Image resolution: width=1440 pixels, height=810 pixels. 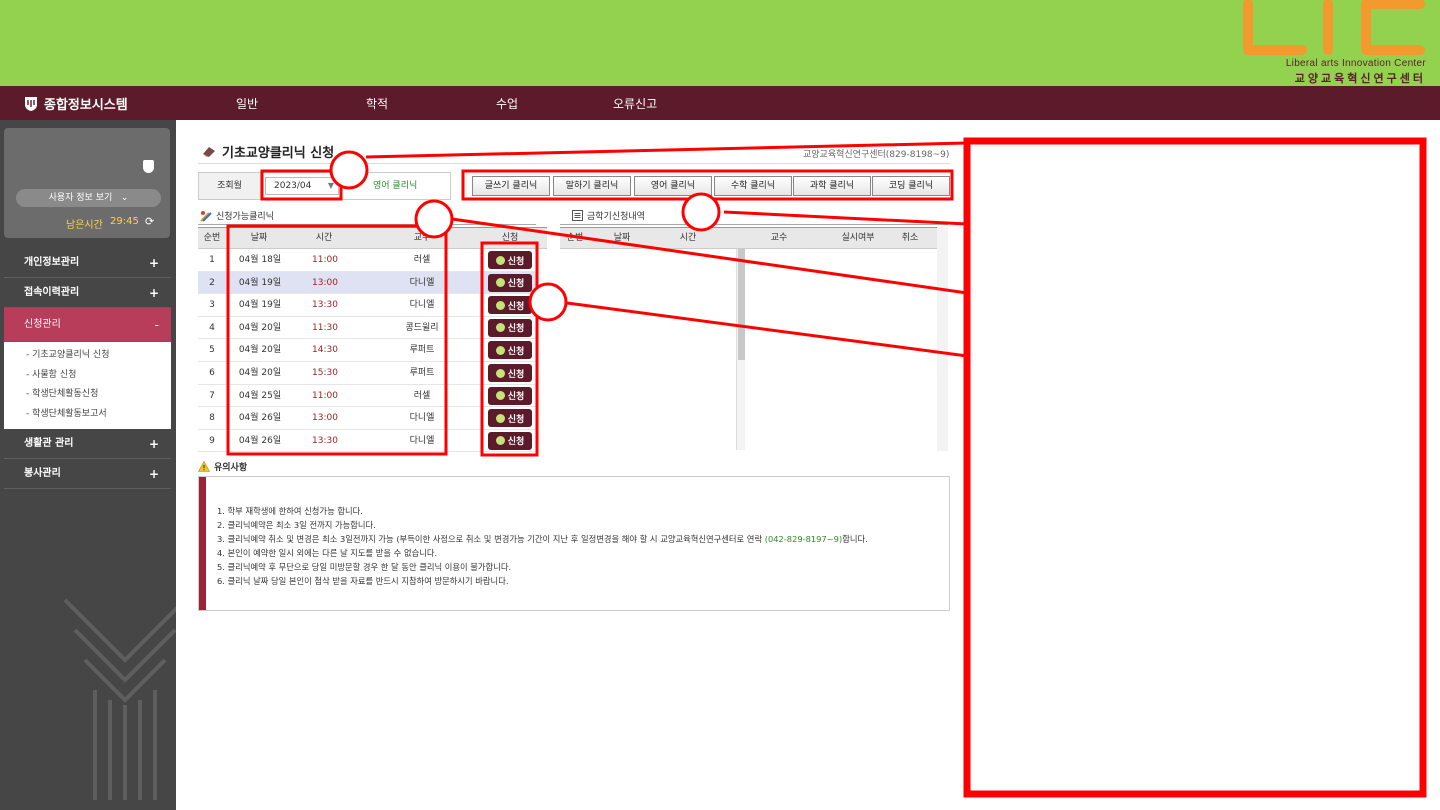 I want to click on col-cancel: 취소, so click(x=910, y=238).